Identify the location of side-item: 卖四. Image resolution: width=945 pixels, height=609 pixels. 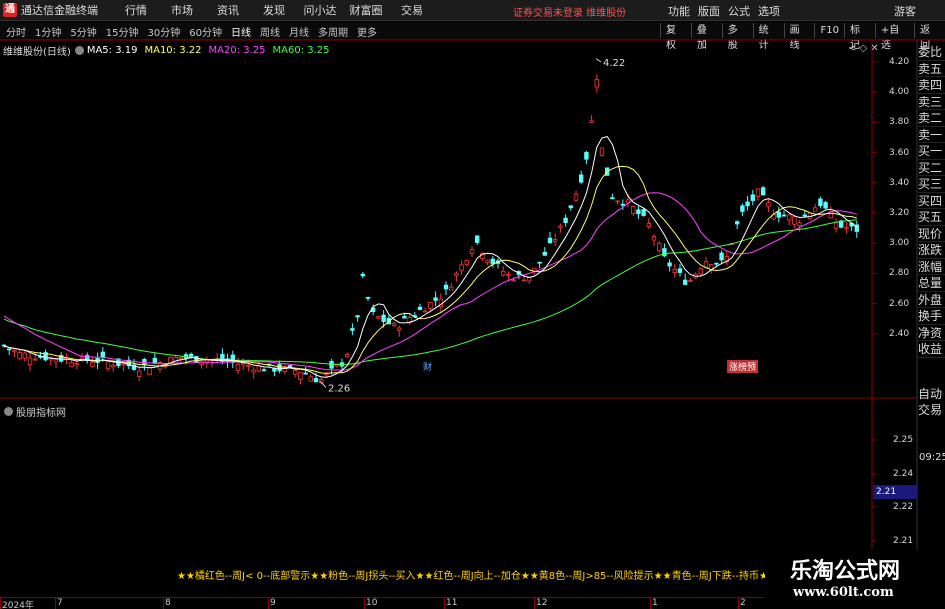
(931, 85).